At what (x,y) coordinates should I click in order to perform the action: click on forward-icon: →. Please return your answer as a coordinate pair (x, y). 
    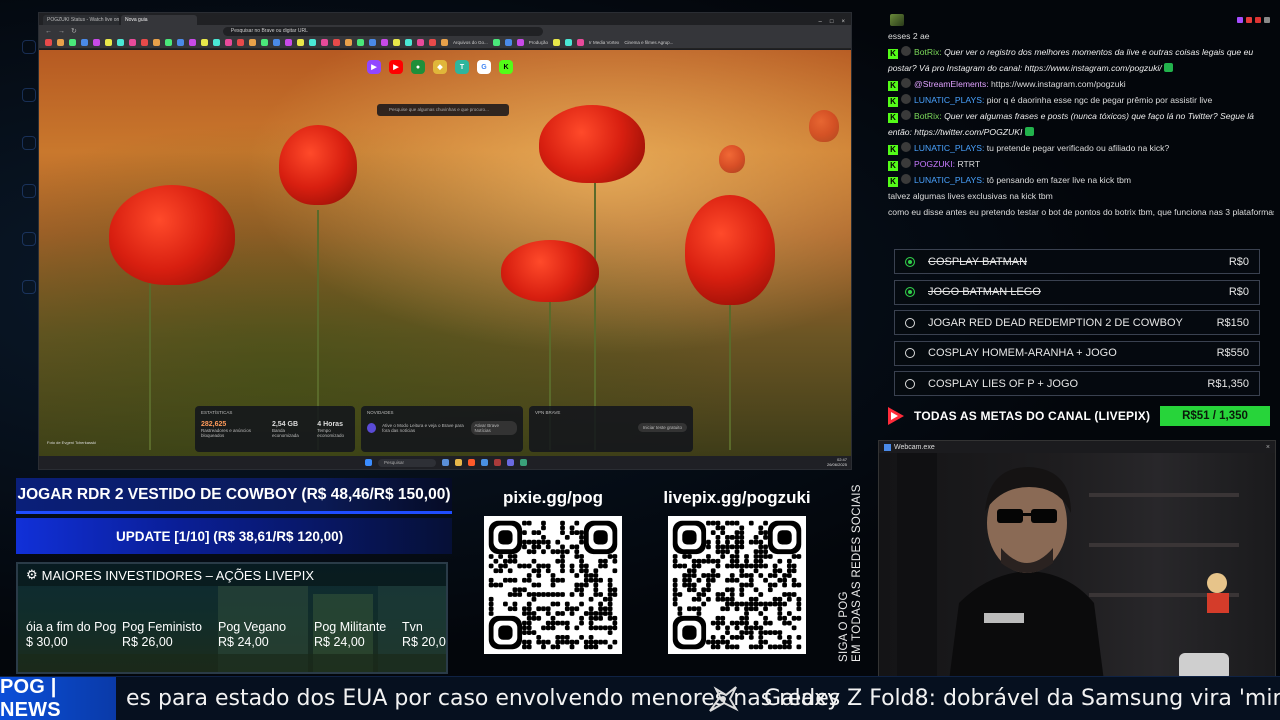
    Looking at the image, I should click on (61, 31).